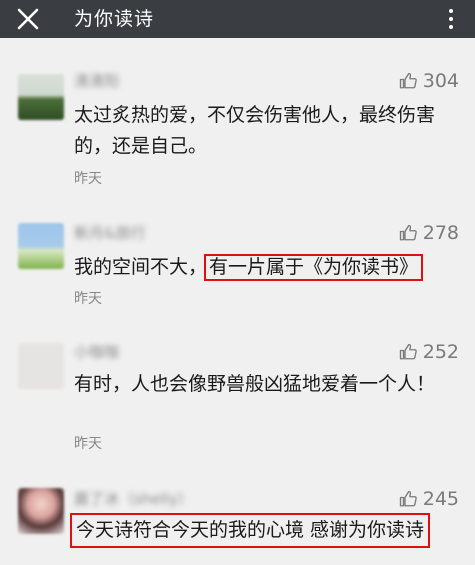 The height and width of the screenshot is (565, 475). What do you see at coordinates (440, 499) in the screenshot?
I see `like-count: 245` at bounding box center [440, 499].